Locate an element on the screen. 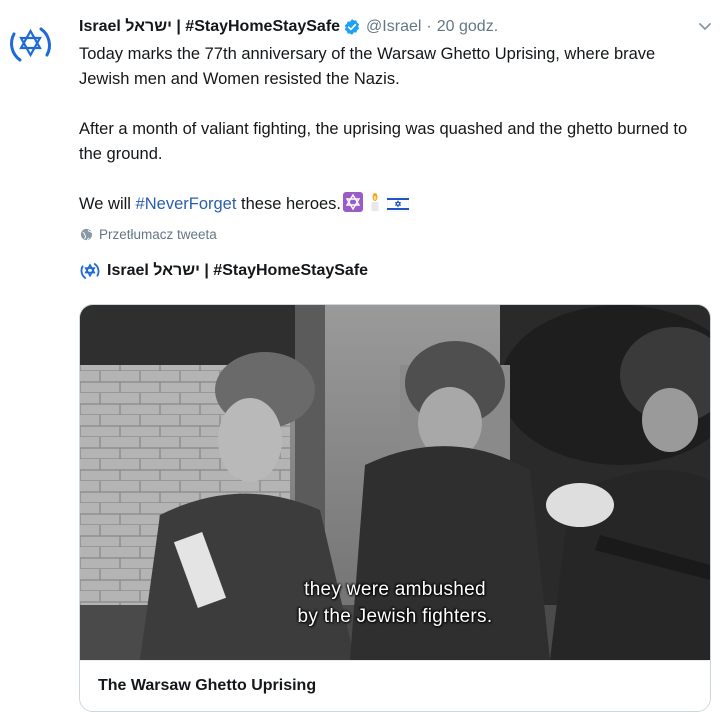  avatar is located at coordinates (30, 44).